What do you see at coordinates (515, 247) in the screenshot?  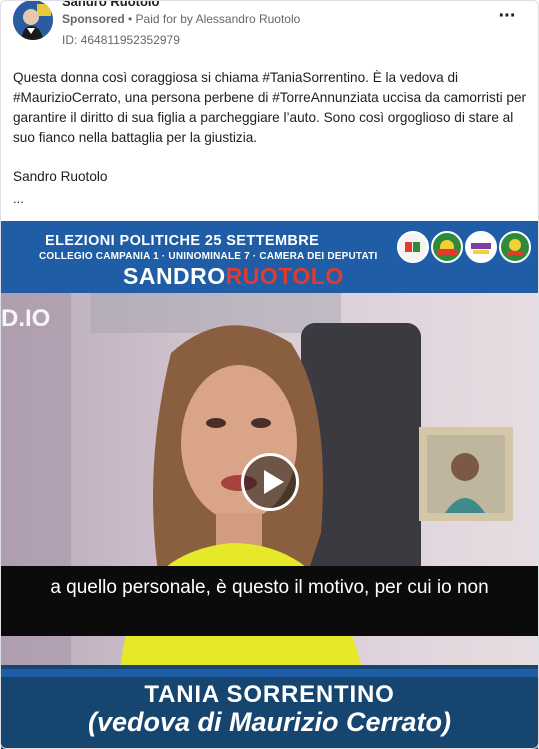 I see `party-logo-impegno-civico-icon` at bounding box center [515, 247].